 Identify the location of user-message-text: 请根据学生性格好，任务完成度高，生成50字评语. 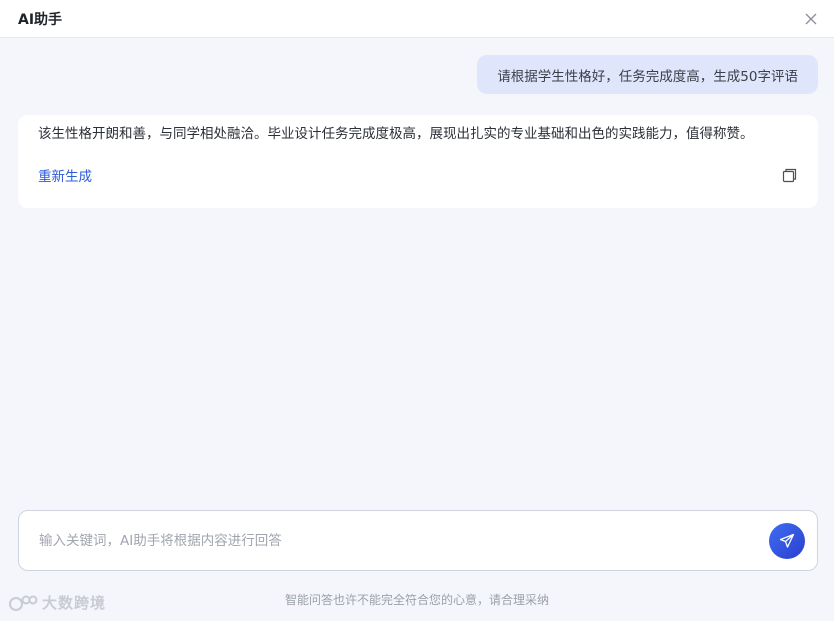
(647, 76).